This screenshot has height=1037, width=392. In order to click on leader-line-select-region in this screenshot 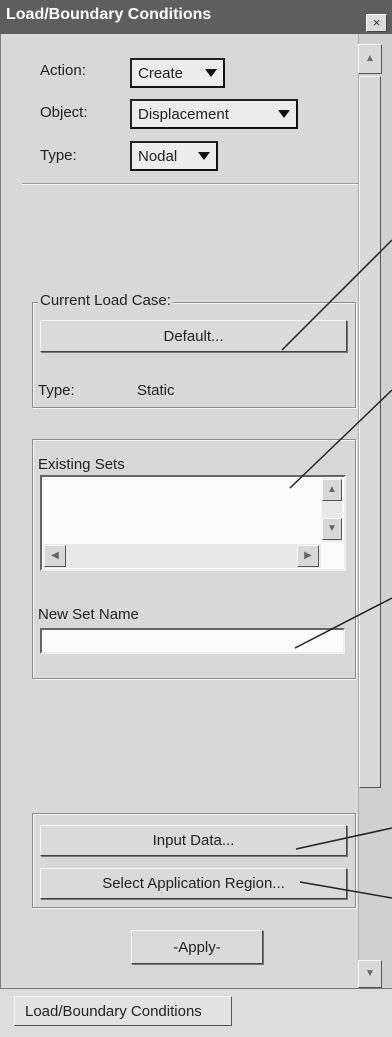, I will do `click(345, 890)`.